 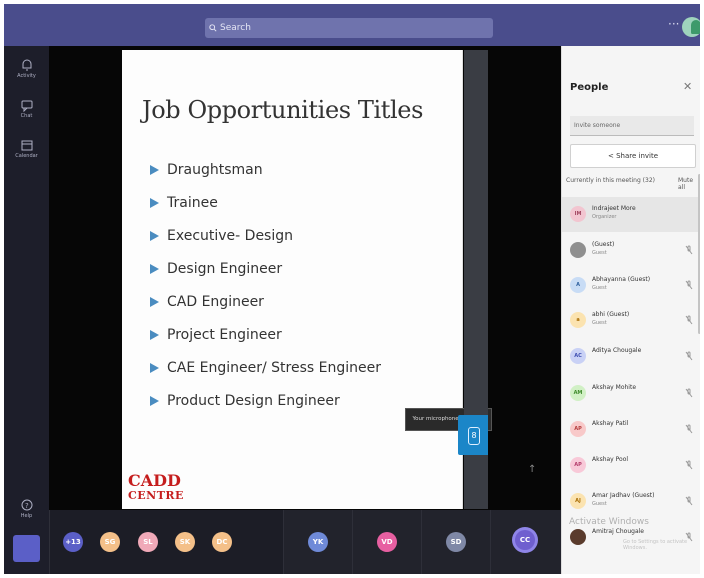 I want to click on close-icon: ✕, so click(x=687, y=86).